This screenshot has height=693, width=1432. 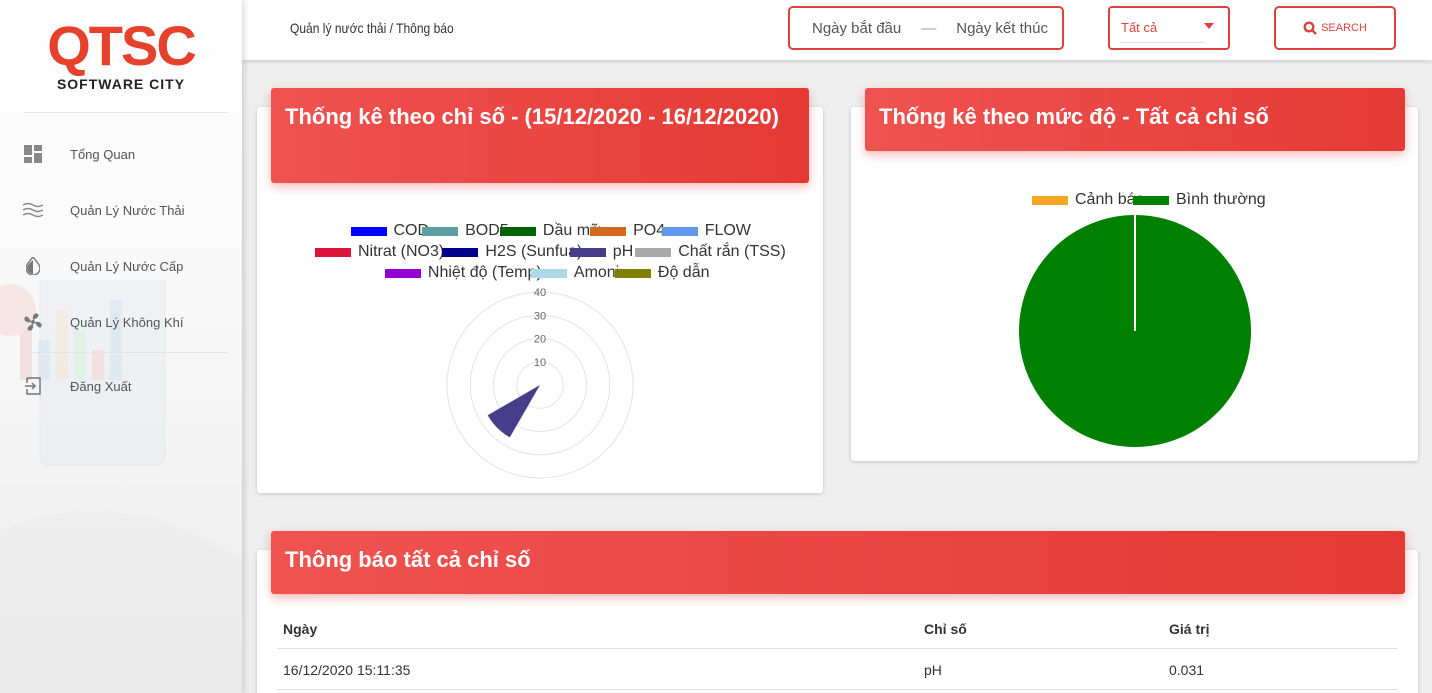 What do you see at coordinates (945, 629) in the screenshot?
I see `column-header-index: Chỉ số` at bounding box center [945, 629].